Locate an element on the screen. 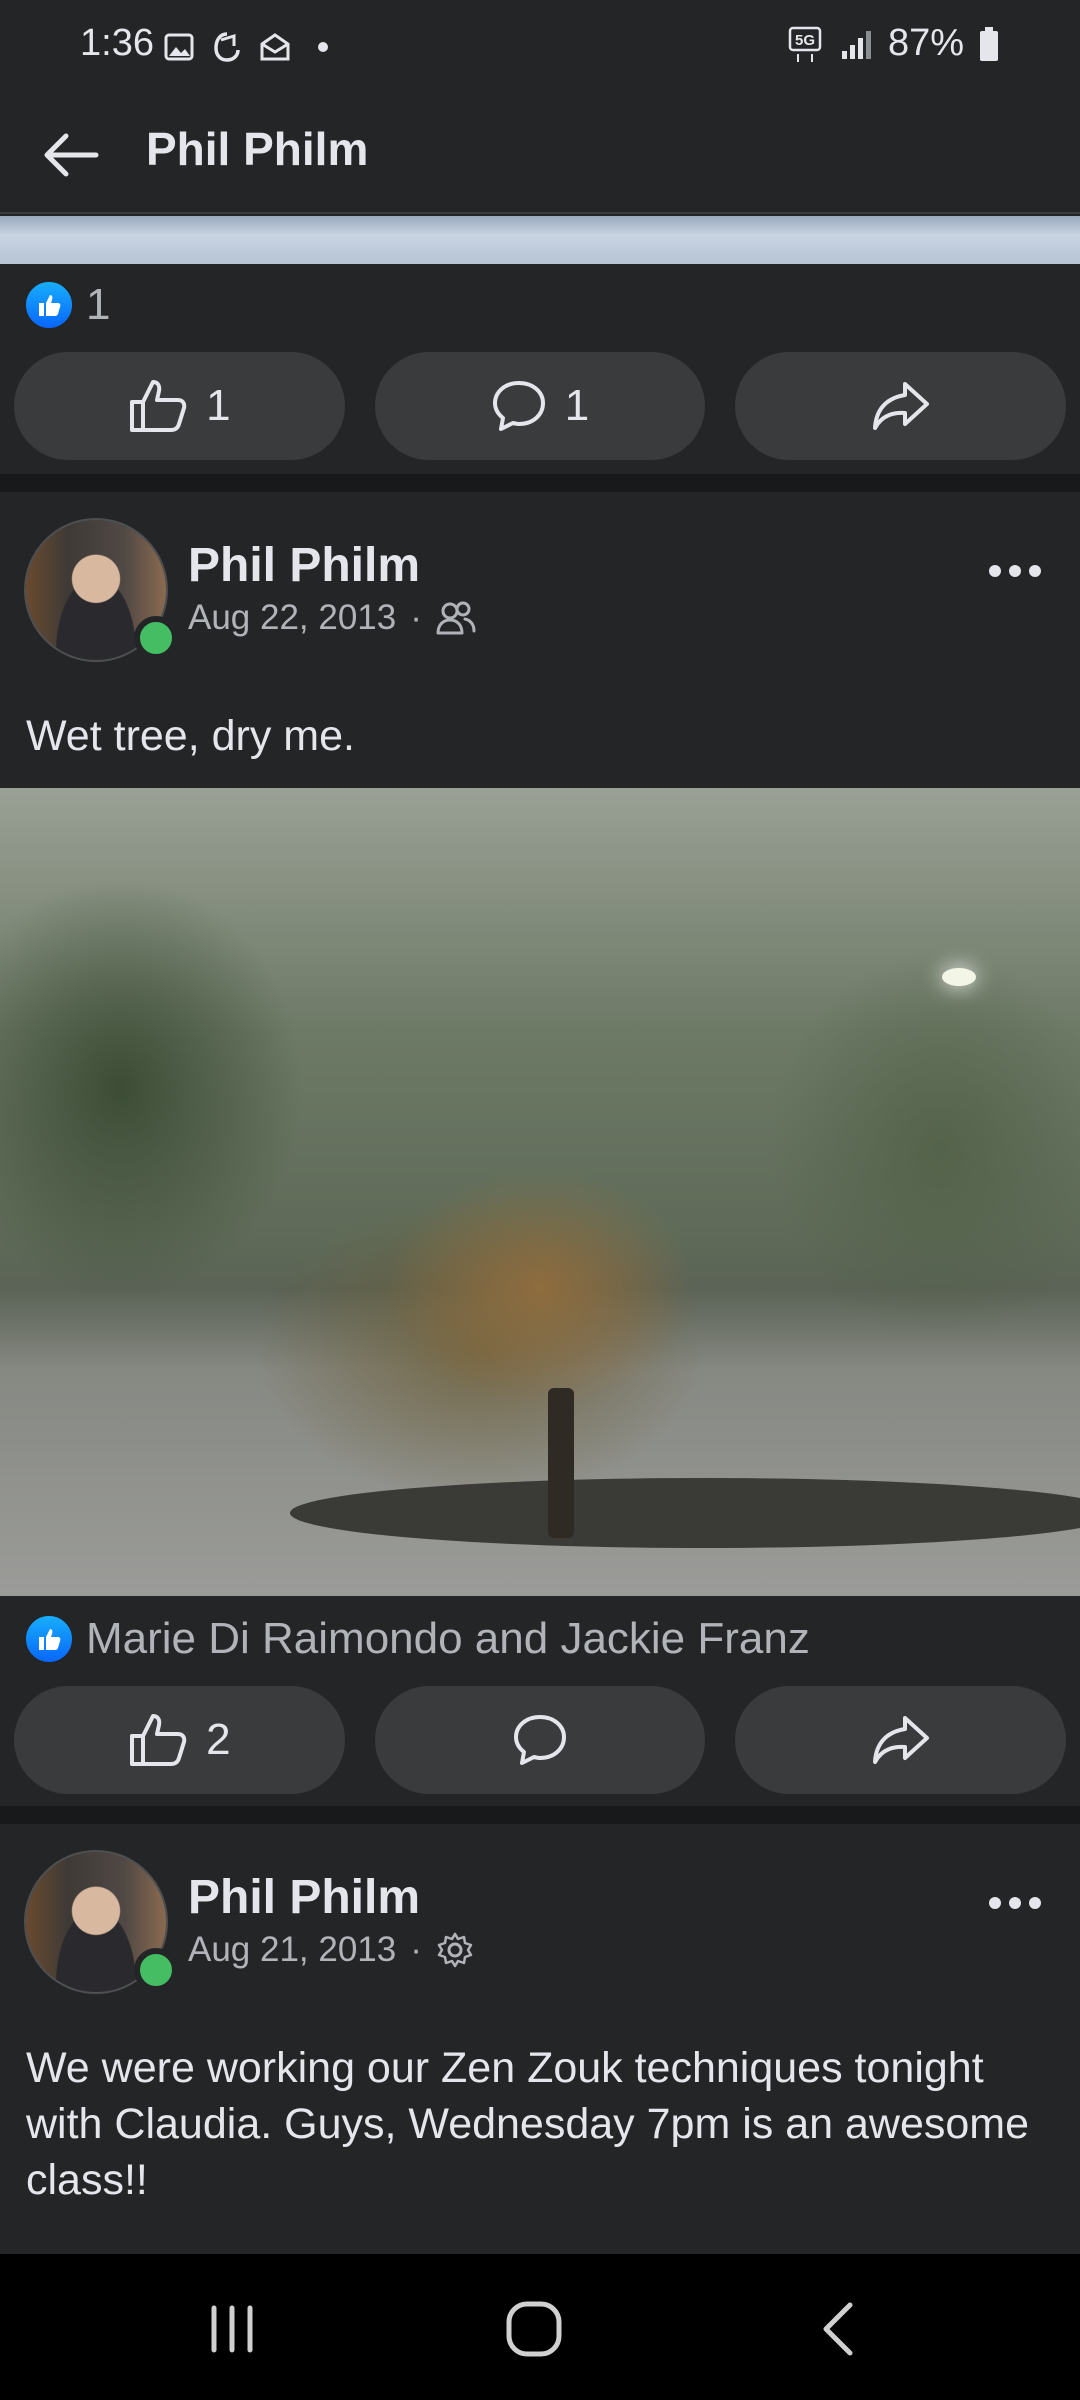 The width and height of the screenshot is (1080, 2400). gear-icon is located at coordinates (455, 1950).